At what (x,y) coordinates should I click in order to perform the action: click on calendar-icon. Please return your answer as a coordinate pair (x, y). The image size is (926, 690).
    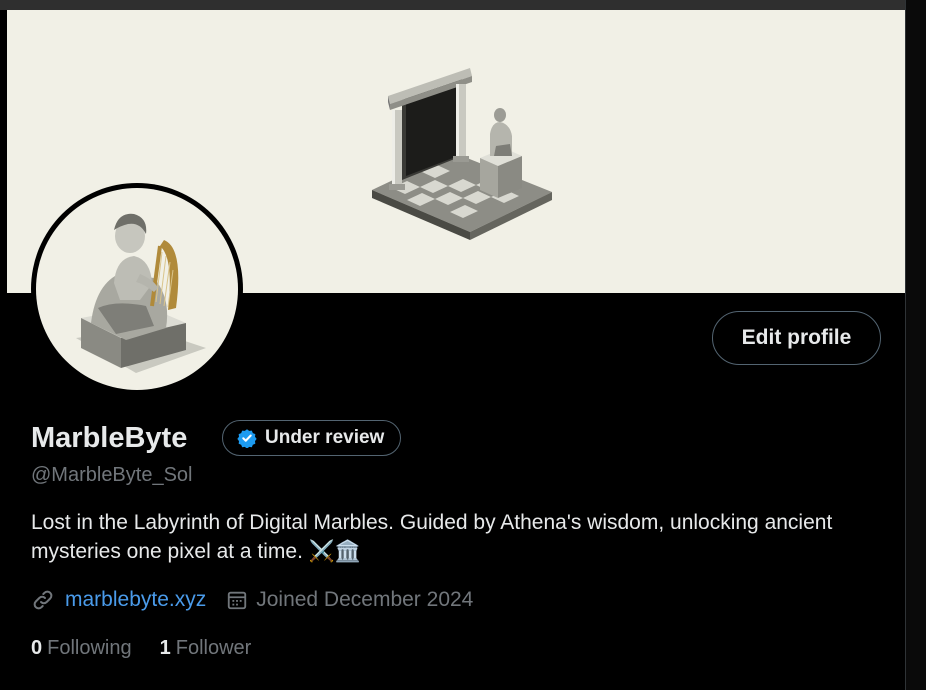
    Looking at the image, I should click on (237, 600).